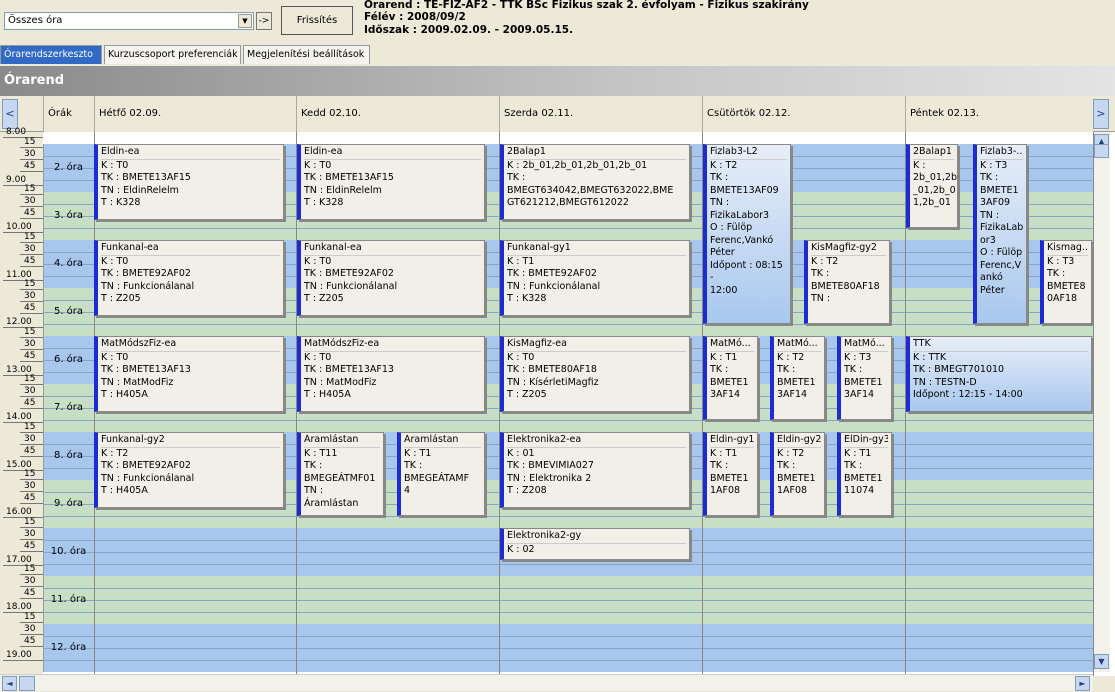 This screenshot has width=1115, height=692. What do you see at coordinates (595, 278) in the screenshot?
I see `course-event: Funkanal-gy1 K : T1 TK : BMETE92AF02 TN` at bounding box center [595, 278].